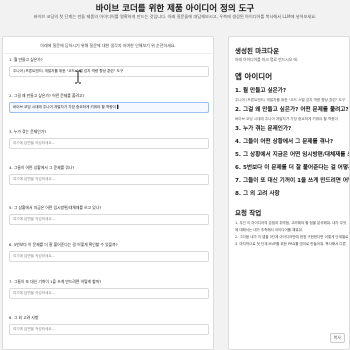 This screenshot has height=350, width=350. I want to click on output-item-1: 1. 뭘 만들고 싶은가?, so click(261, 91).